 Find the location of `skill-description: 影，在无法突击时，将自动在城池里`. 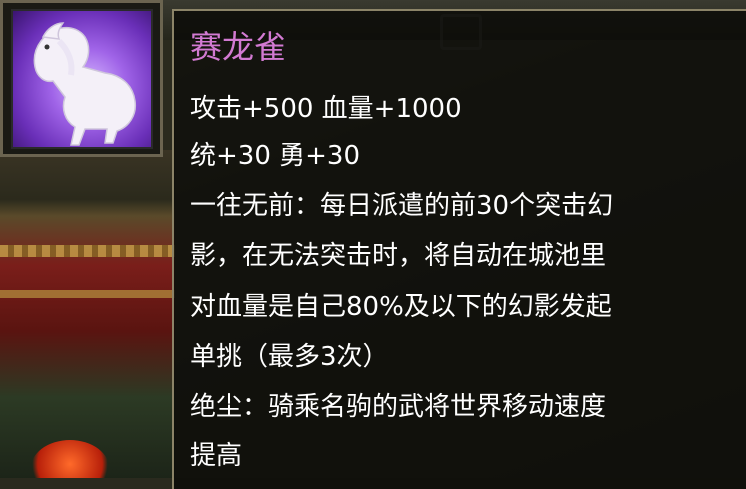

skill-description: 影，在无法突击时，将自动在城池里 is located at coordinates (398, 256).